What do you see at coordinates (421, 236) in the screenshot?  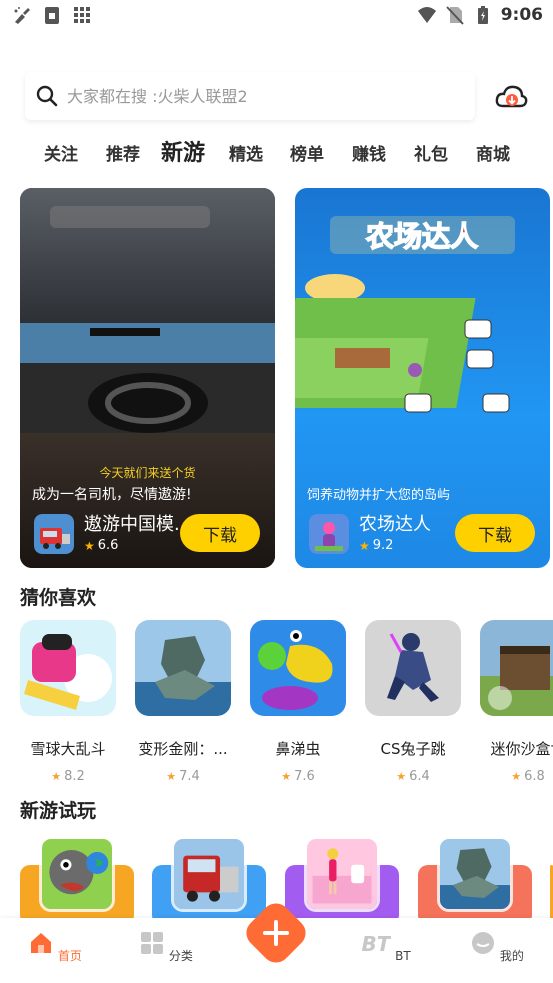 I see `banner-title-art: 农场达人` at bounding box center [421, 236].